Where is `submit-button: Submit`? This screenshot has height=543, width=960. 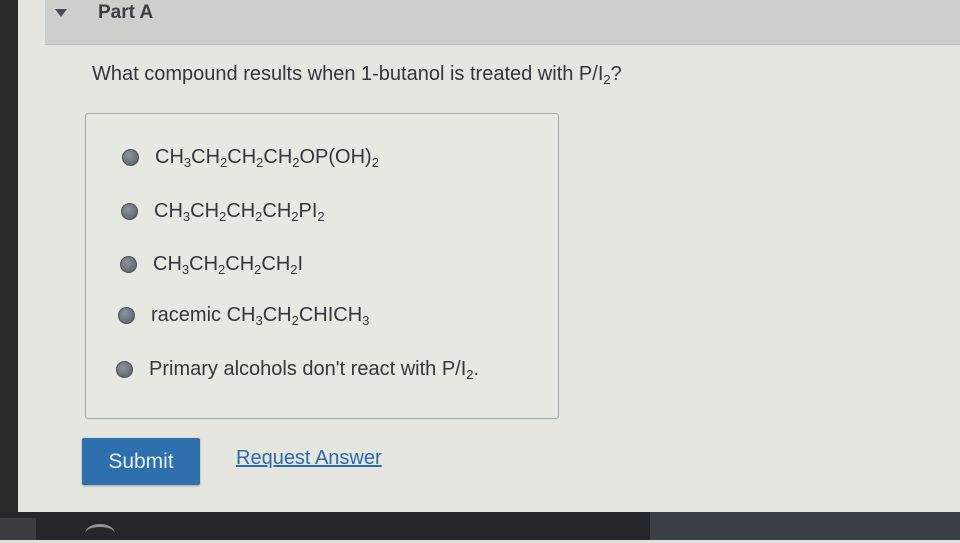
submit-button: Submit is located at coordinates (141, 461).